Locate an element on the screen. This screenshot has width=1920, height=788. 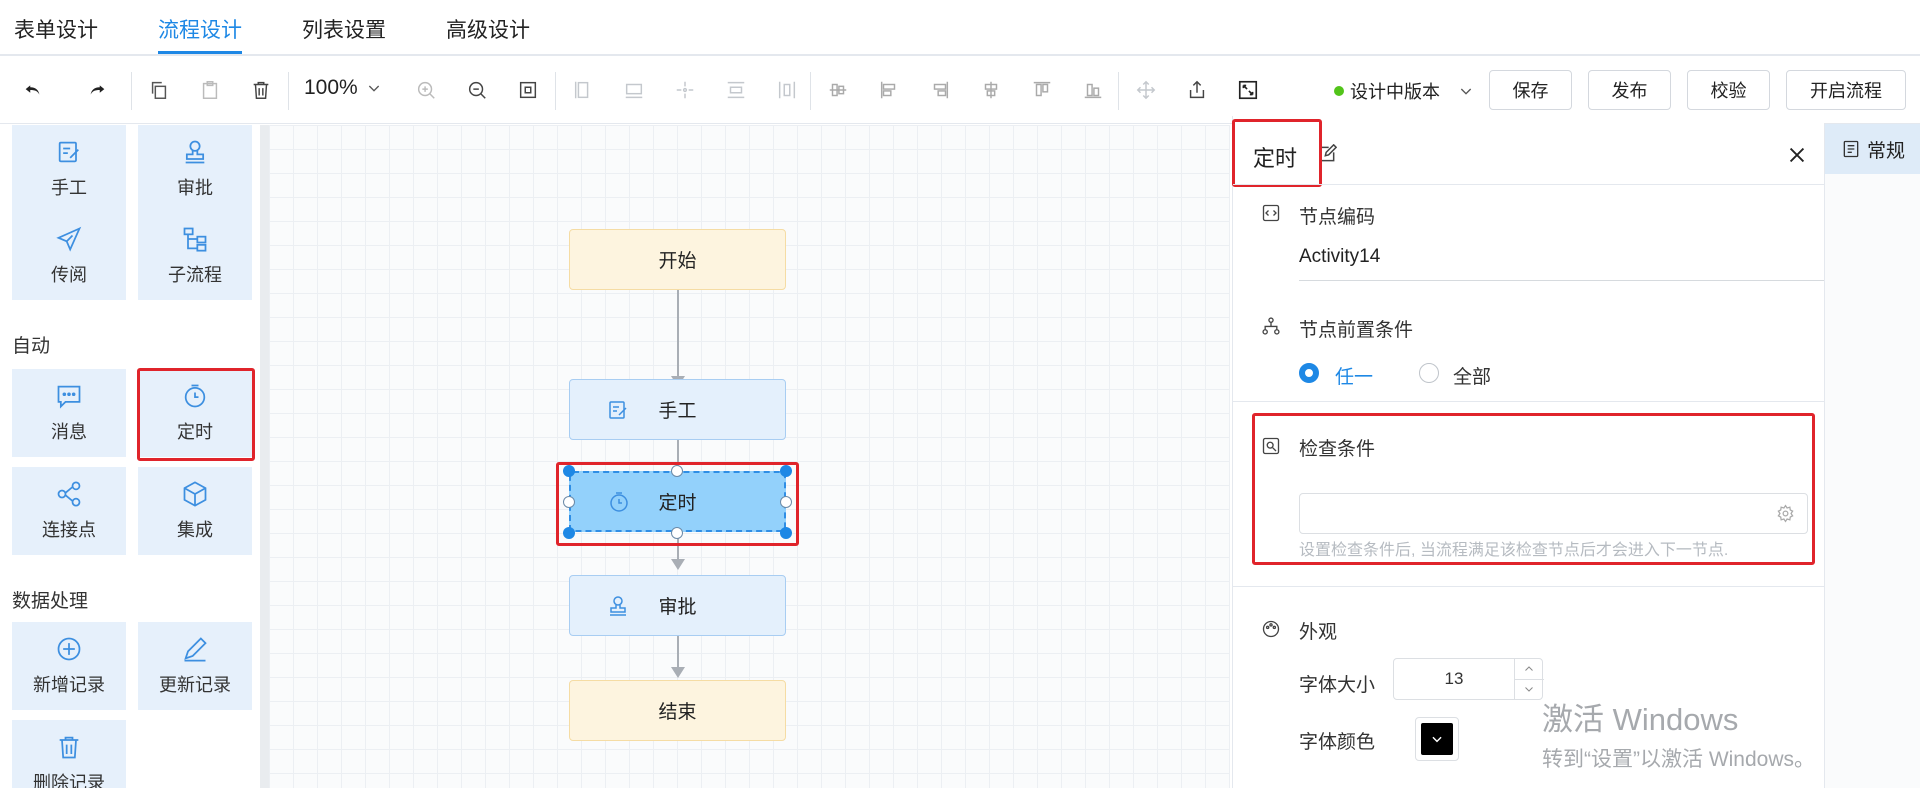
validate-button: 校验 is located at coordinates (1728, 90).